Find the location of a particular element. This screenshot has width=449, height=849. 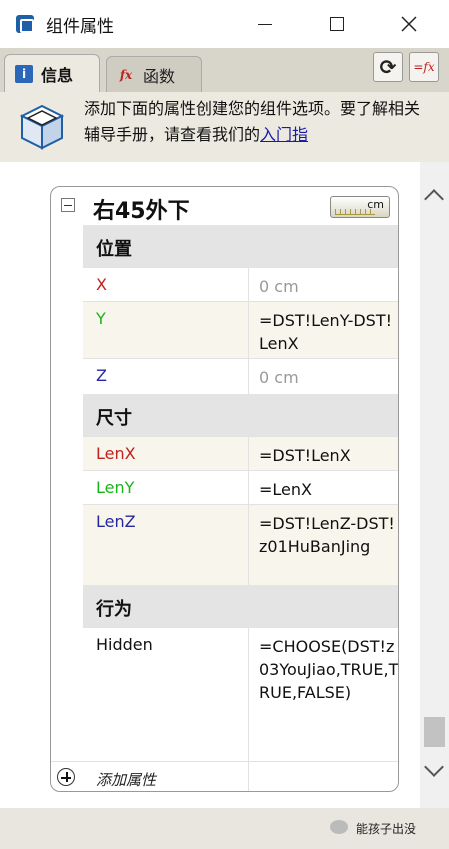

attribute-name: LenY is located at coordinates (115, 487).